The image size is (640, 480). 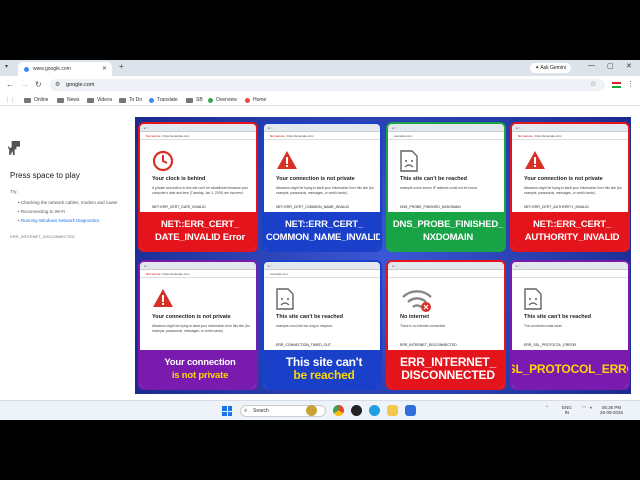 I want to click on profile-flag-icon, so click(x=616, y=85).